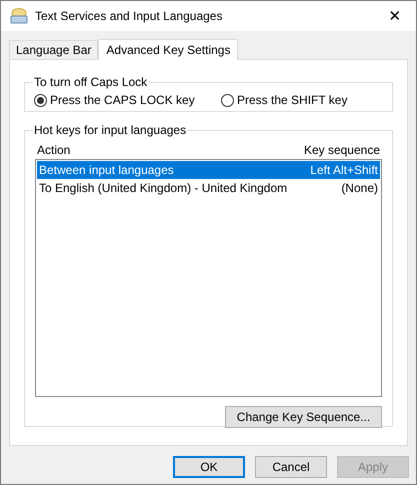 The image size is (417, 485). What do you see at coordinates (53, 49) in the screenshot?
I see `tab: Language Bar` at bounding box center [53, 49].